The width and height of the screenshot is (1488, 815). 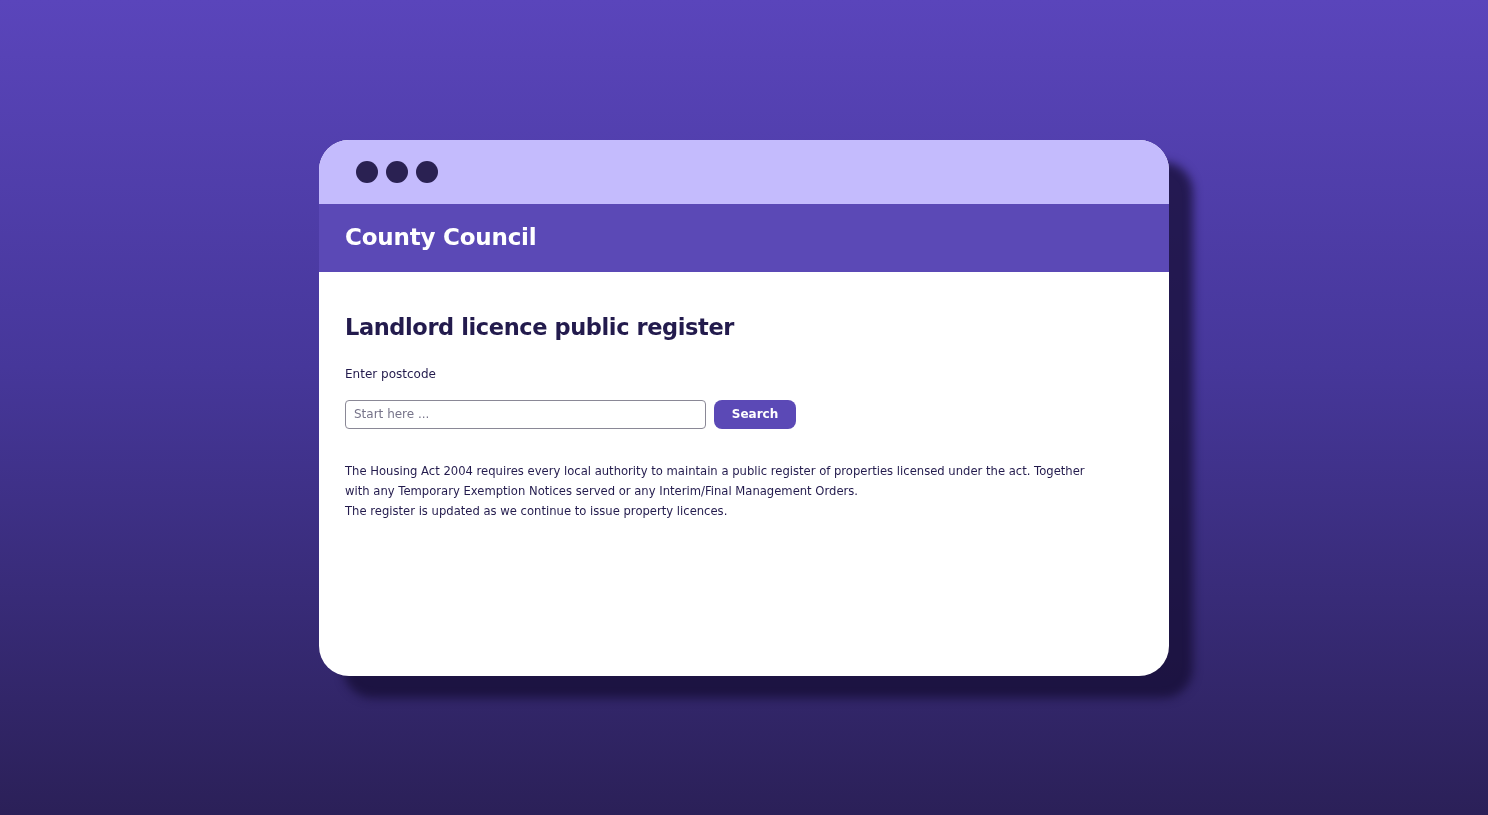 I want to click on site-title: County Council, so click(x=441, y=237).